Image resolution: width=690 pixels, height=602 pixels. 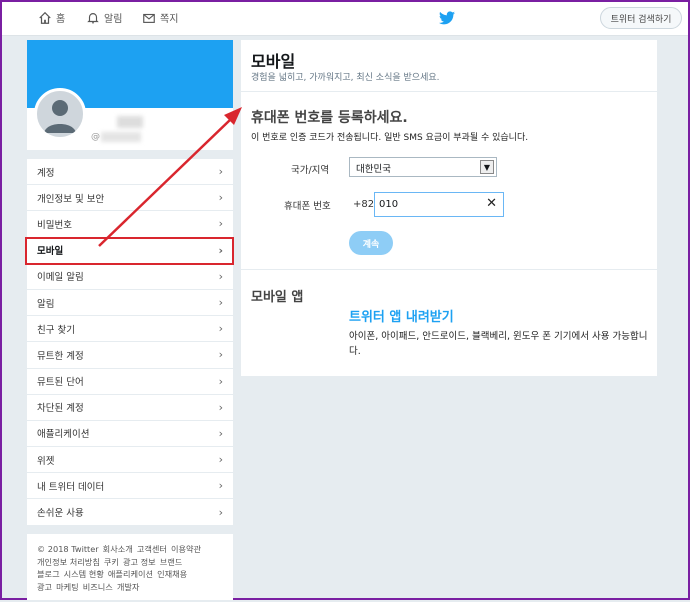 I want to click on chevron-down-icon: ▼, so click(x=487, y=167).